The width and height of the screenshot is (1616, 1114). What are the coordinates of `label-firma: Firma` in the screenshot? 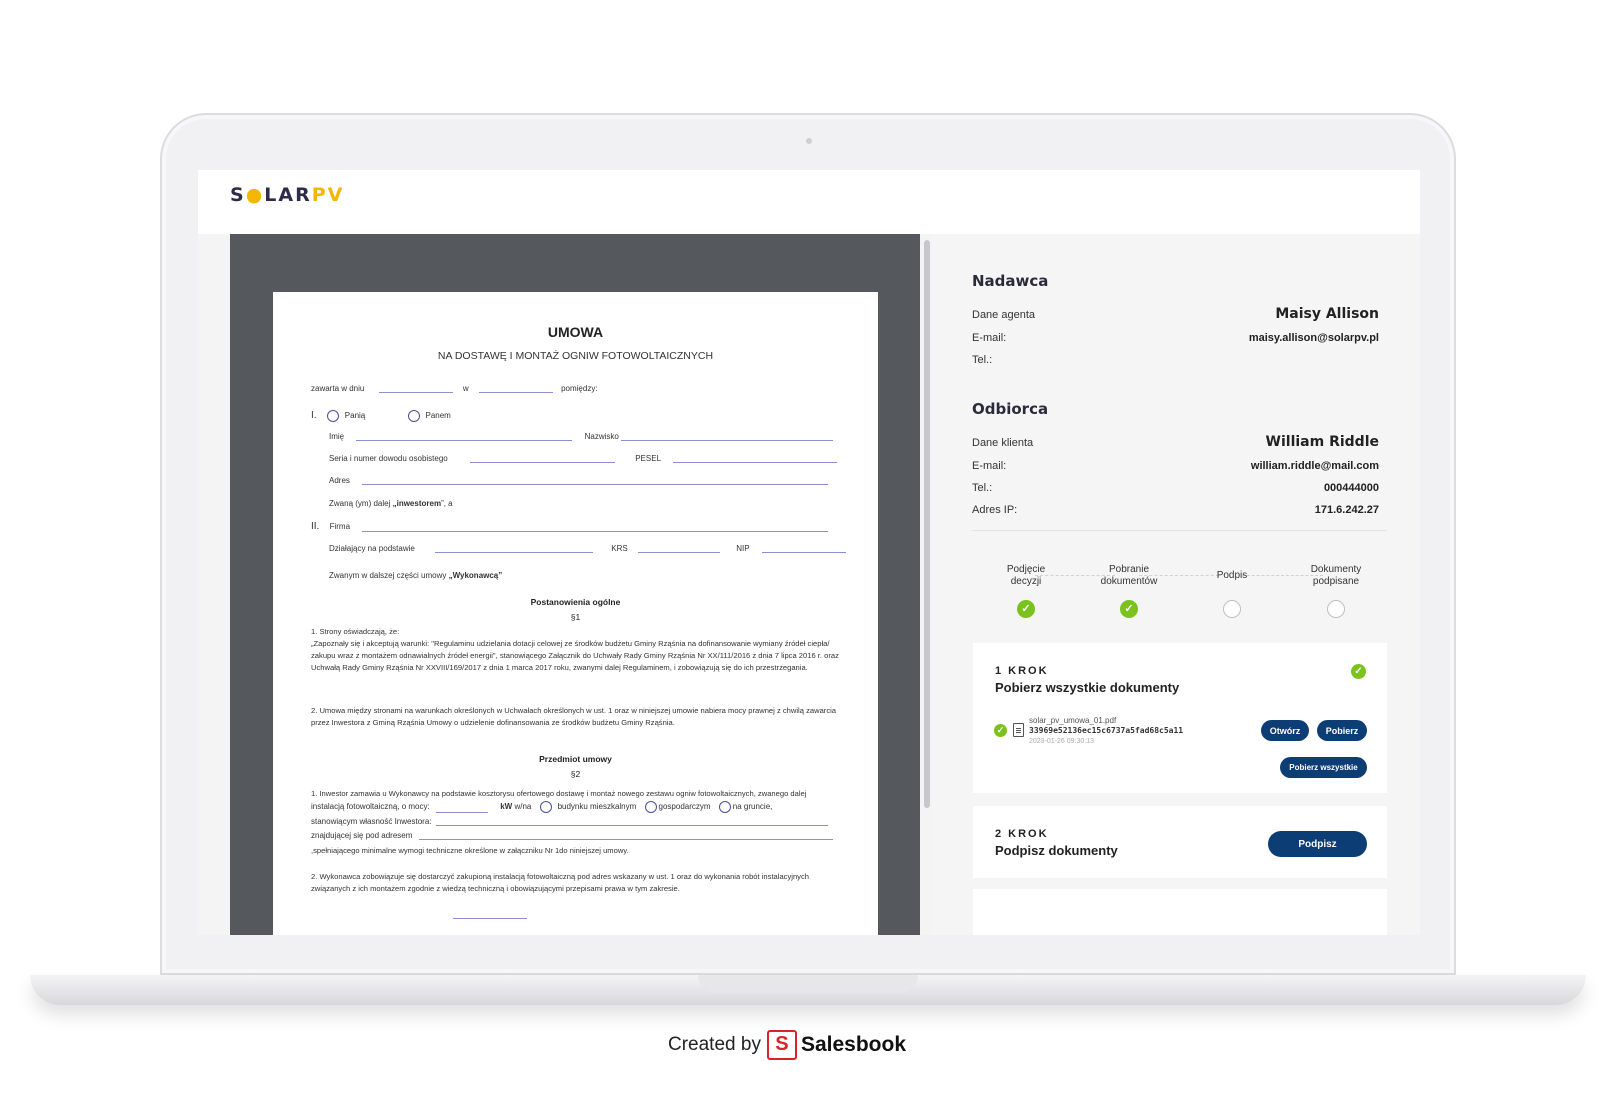 It's located at (340, 526).